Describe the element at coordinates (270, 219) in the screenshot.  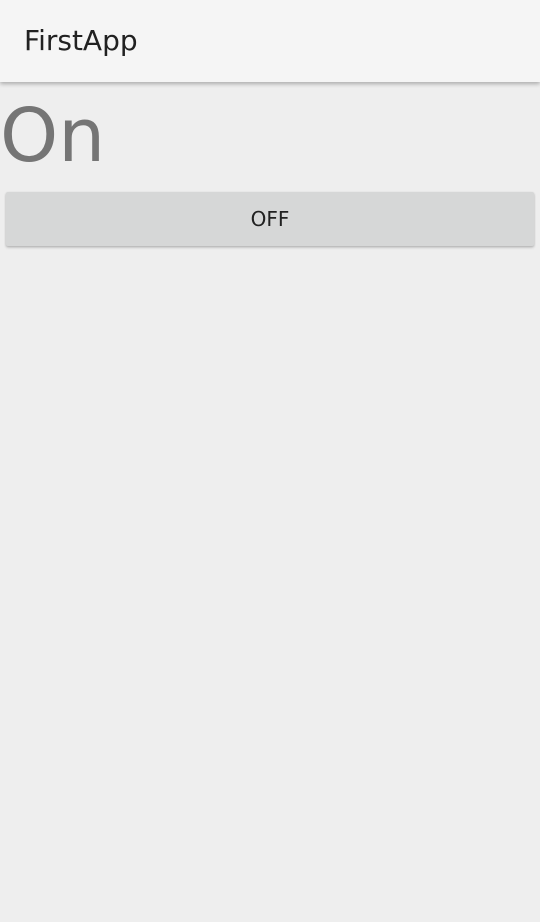
I see `off-button: OFF` at that location.